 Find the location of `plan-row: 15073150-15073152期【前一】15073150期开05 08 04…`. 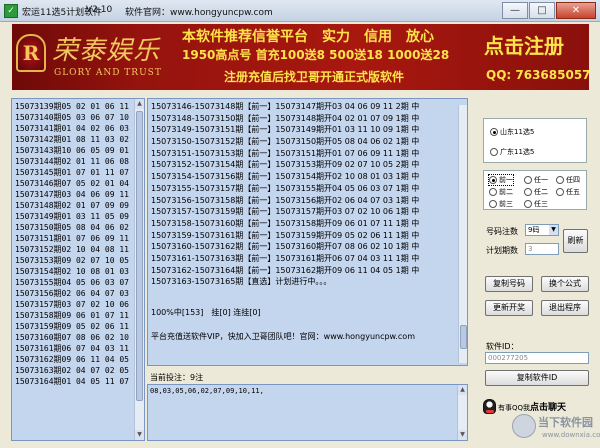

plan-row: 15073150-15073152期【前一】15073150期开05 08 04… is located at coordinates (285, 142).